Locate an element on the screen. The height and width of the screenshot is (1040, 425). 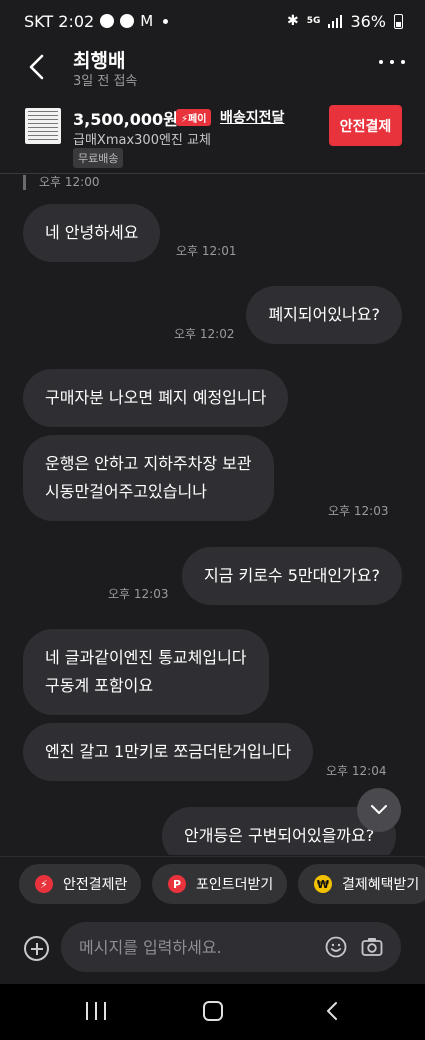
back-arrow-icon is located at coordinates (37, 67).